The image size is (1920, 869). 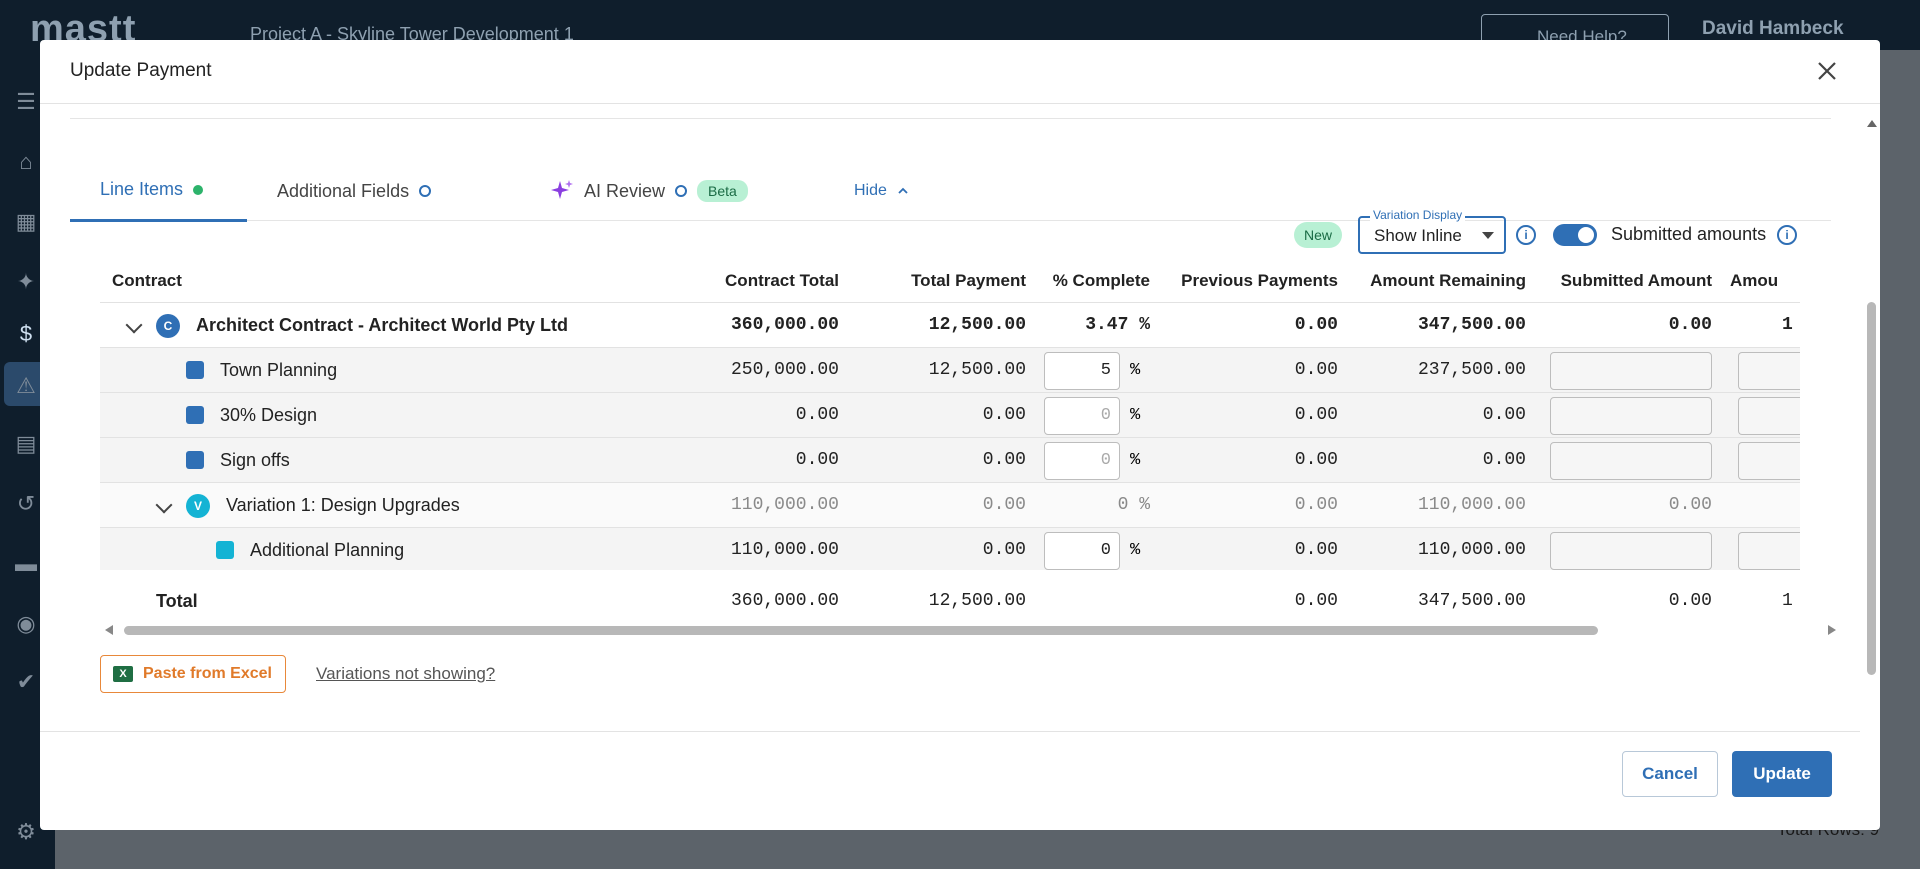 What do you see at coordinates (894, 191) in the screenshot?
I see `hide-toggle-button: Hide` at bounding box center [894, 191].